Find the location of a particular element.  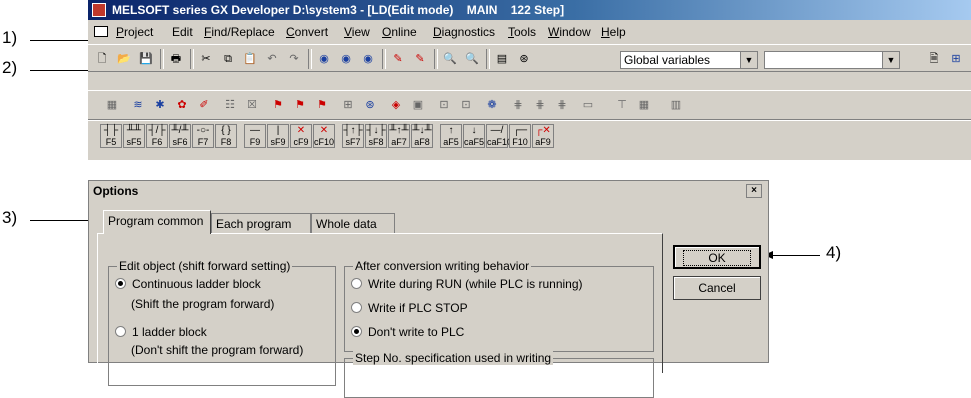

callout-1-line is located at coordinates (61, 40).